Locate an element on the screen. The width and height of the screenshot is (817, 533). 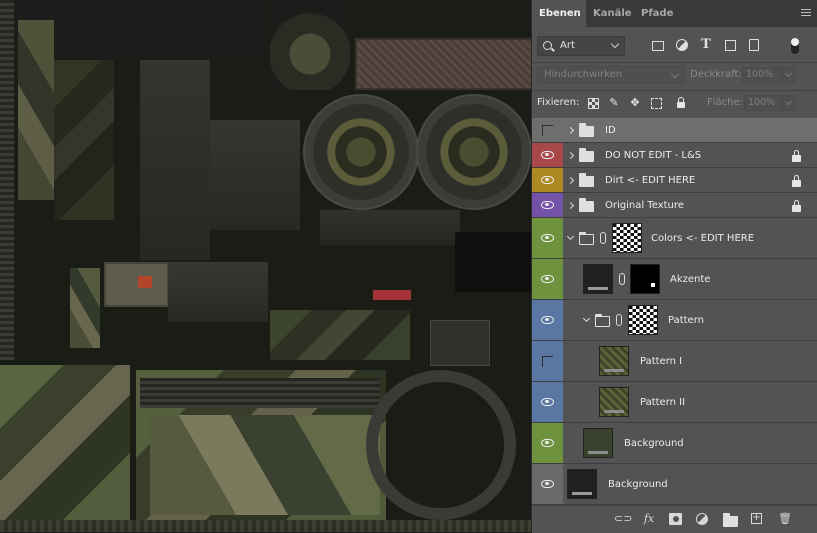
link-icon is located at coordinates (619, 320).